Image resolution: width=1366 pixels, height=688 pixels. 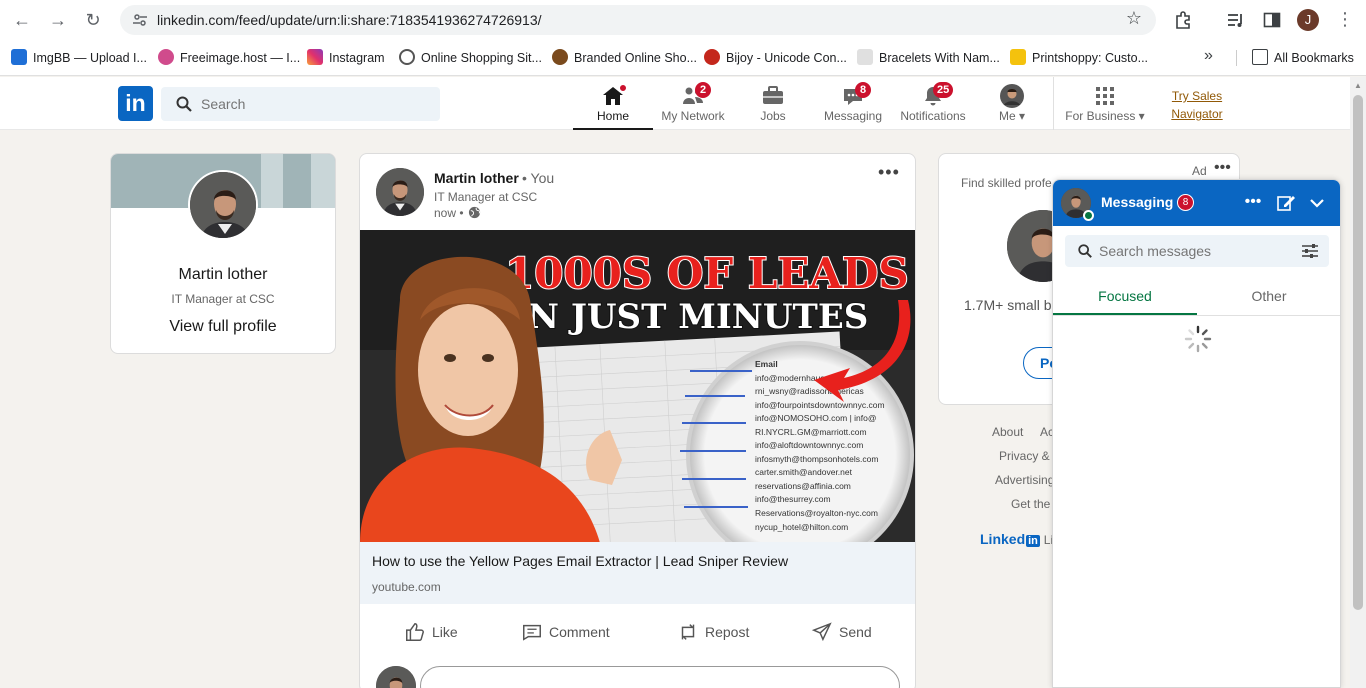 I want to click on scroll-thumb, so click(x=1358, y=352).